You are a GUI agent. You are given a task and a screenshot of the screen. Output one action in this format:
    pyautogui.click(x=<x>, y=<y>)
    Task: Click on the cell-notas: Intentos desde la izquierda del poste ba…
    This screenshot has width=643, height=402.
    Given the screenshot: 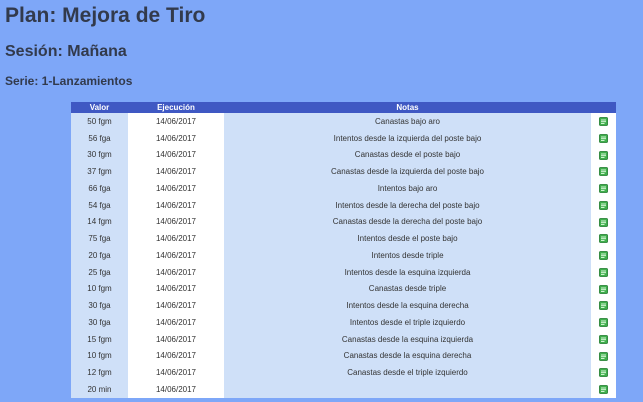 What is the action you would take?
    pyautogui.click(x=407, y=138)
    